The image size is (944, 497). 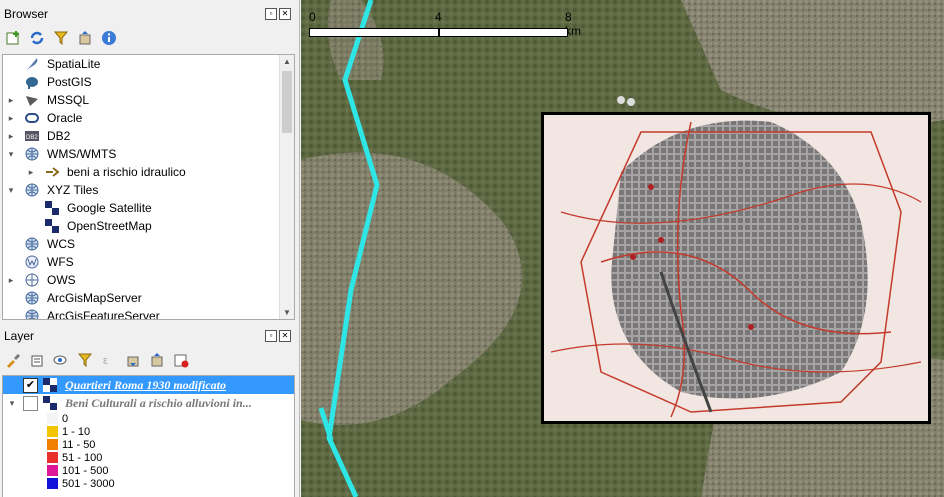 What do you see at coordinates (65, 418) in the screenshot?
I see `legend-label: 0` at bounding box center [65, 418].